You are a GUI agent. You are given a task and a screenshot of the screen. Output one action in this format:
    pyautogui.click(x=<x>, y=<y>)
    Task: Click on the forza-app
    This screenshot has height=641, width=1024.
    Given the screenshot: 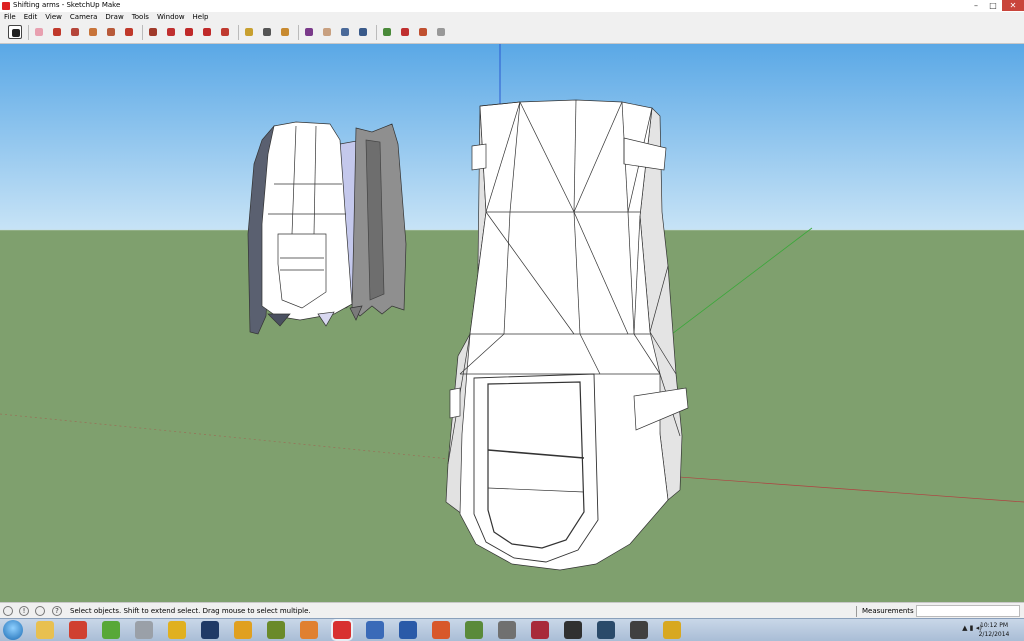 What is the action you would take?
    pyautogui.click(x=573, y=630)
    